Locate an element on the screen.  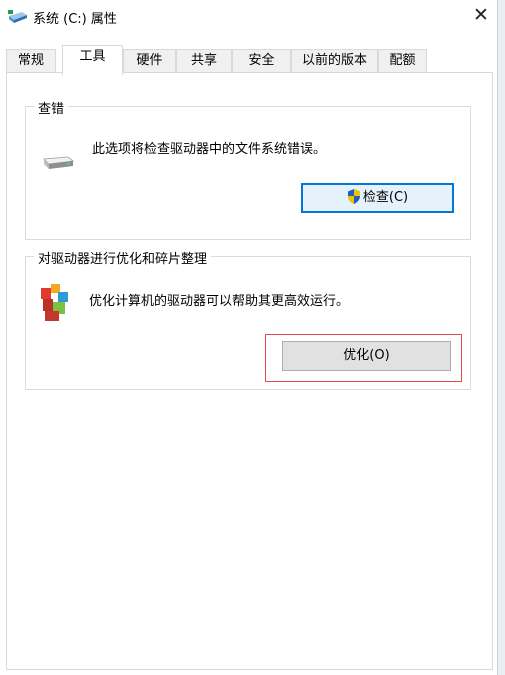
uac-shield-icon is located at coordinates (354, 196).